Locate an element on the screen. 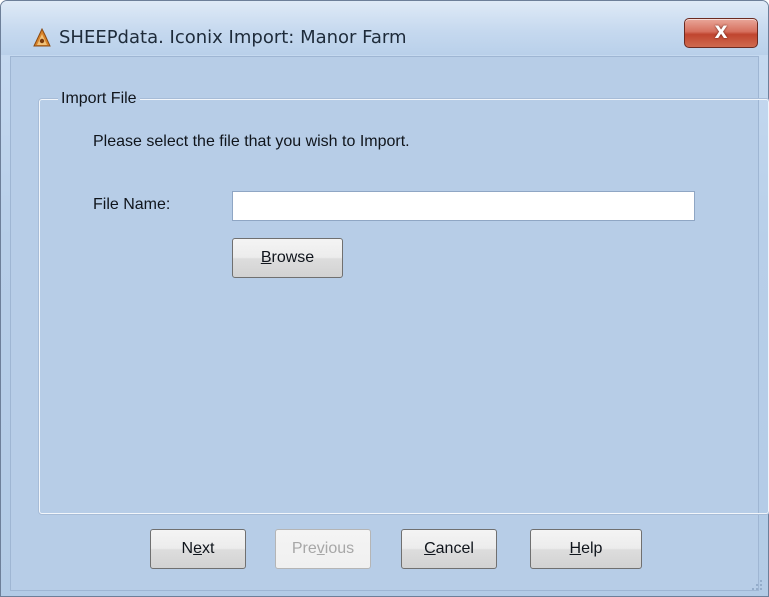 The image size is (769, 597). resize-grip-icon is located at coordinates (757, 585).